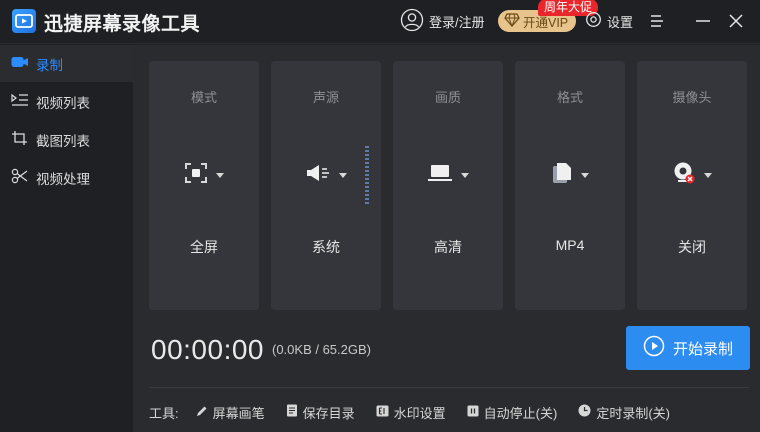 The width and height of the screenshot is (760, 432). I want to click on diamond-icon, so click(512, 21).